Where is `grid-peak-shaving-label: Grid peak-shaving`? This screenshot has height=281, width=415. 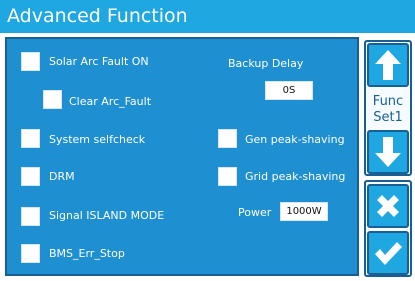 grid-peak-shaving-label: Grid peak-shaving is located at coordinates (295, 176).